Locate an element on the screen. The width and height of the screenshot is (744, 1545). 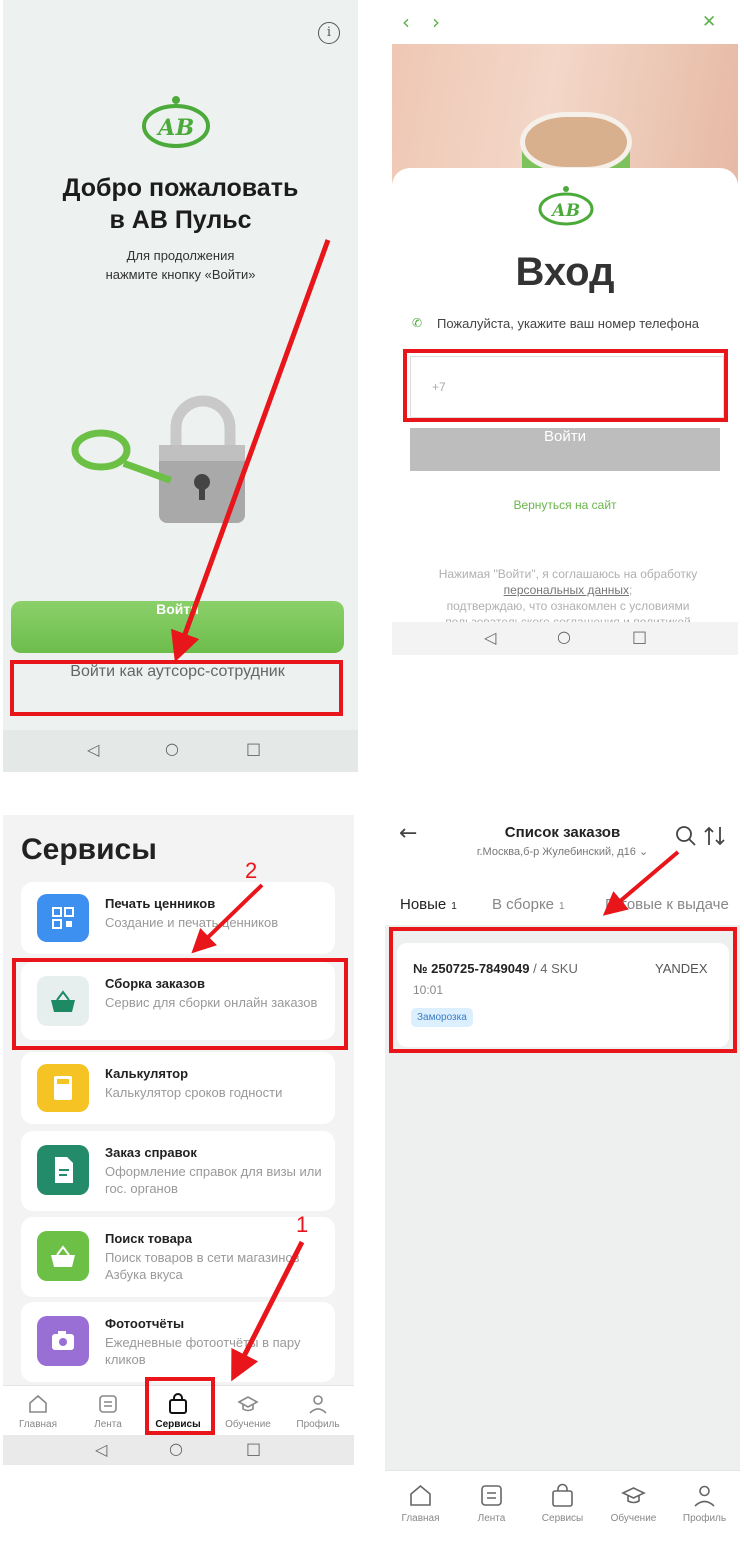
highlight-order-card is located at coordinates (563, 990).